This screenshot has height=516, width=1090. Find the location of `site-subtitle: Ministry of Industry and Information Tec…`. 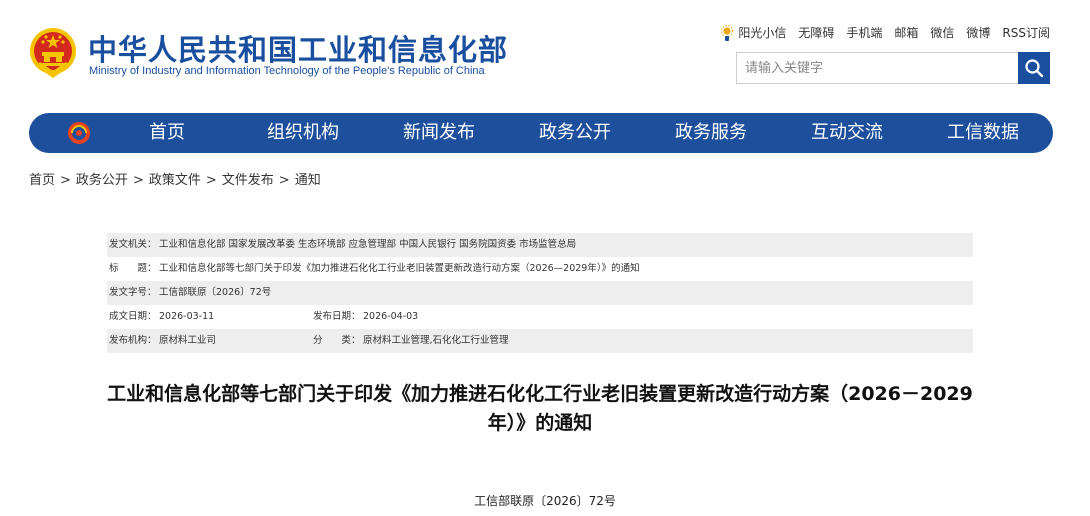

site-subtitle: Ministry of Industry and Information Tec… is located at coordinates (287, 71).